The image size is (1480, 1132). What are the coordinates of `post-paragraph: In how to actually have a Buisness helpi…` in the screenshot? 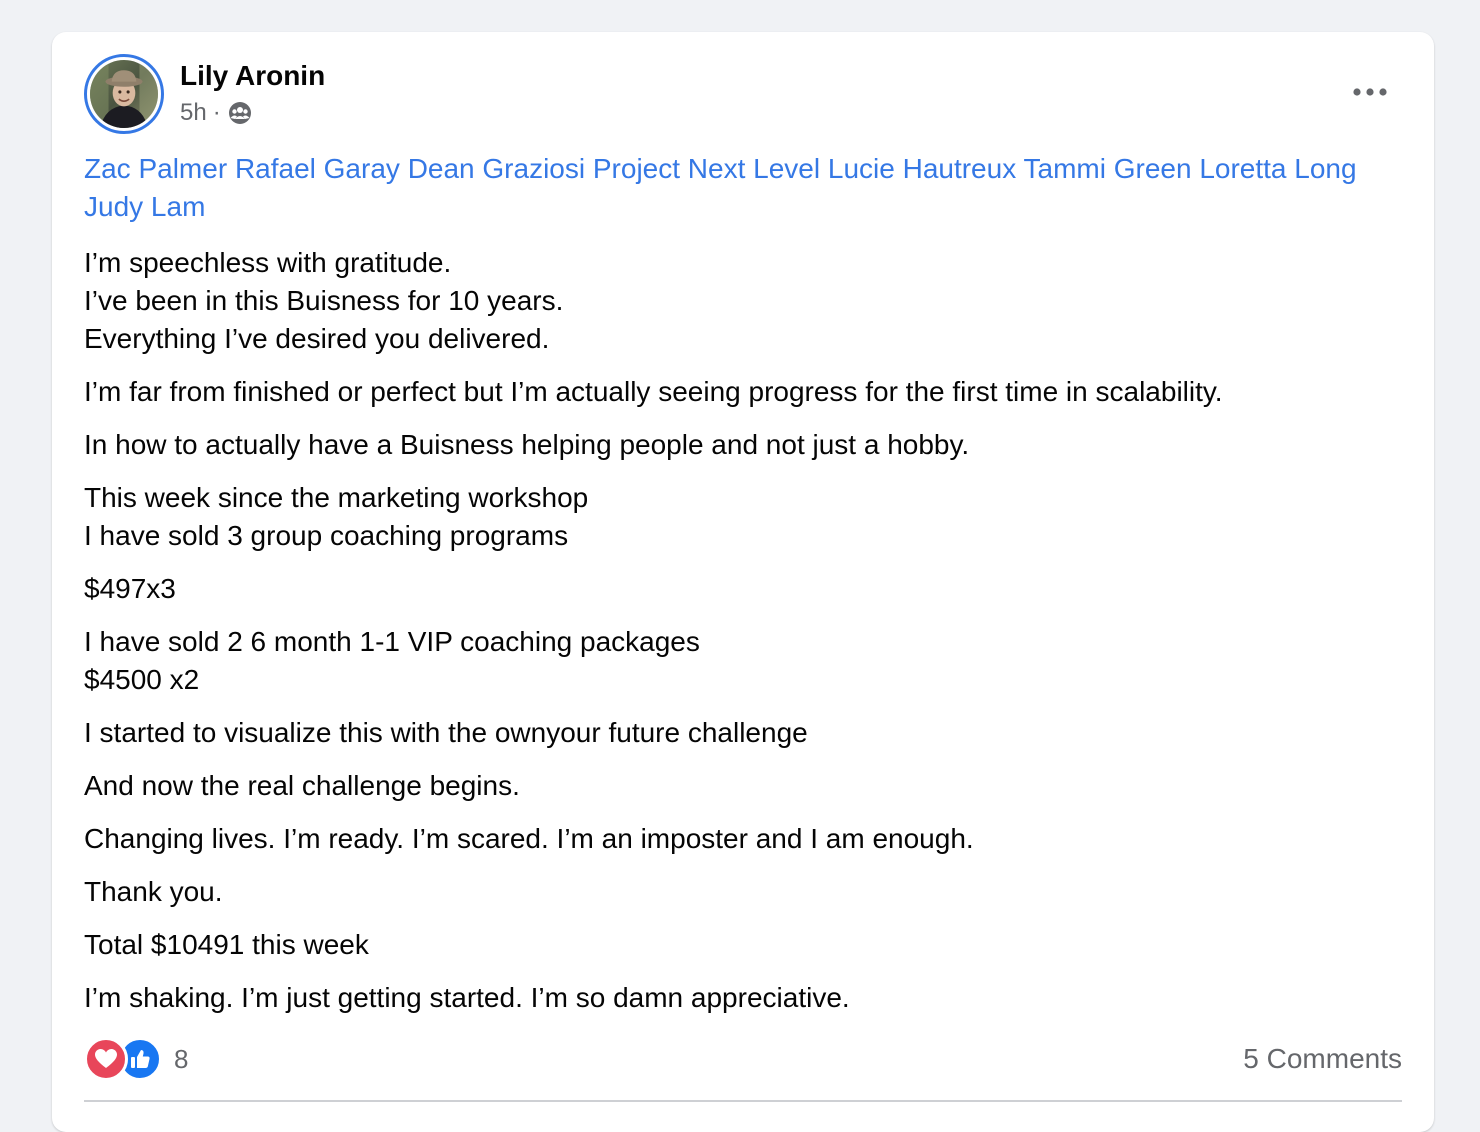 It's located at (744, 445).